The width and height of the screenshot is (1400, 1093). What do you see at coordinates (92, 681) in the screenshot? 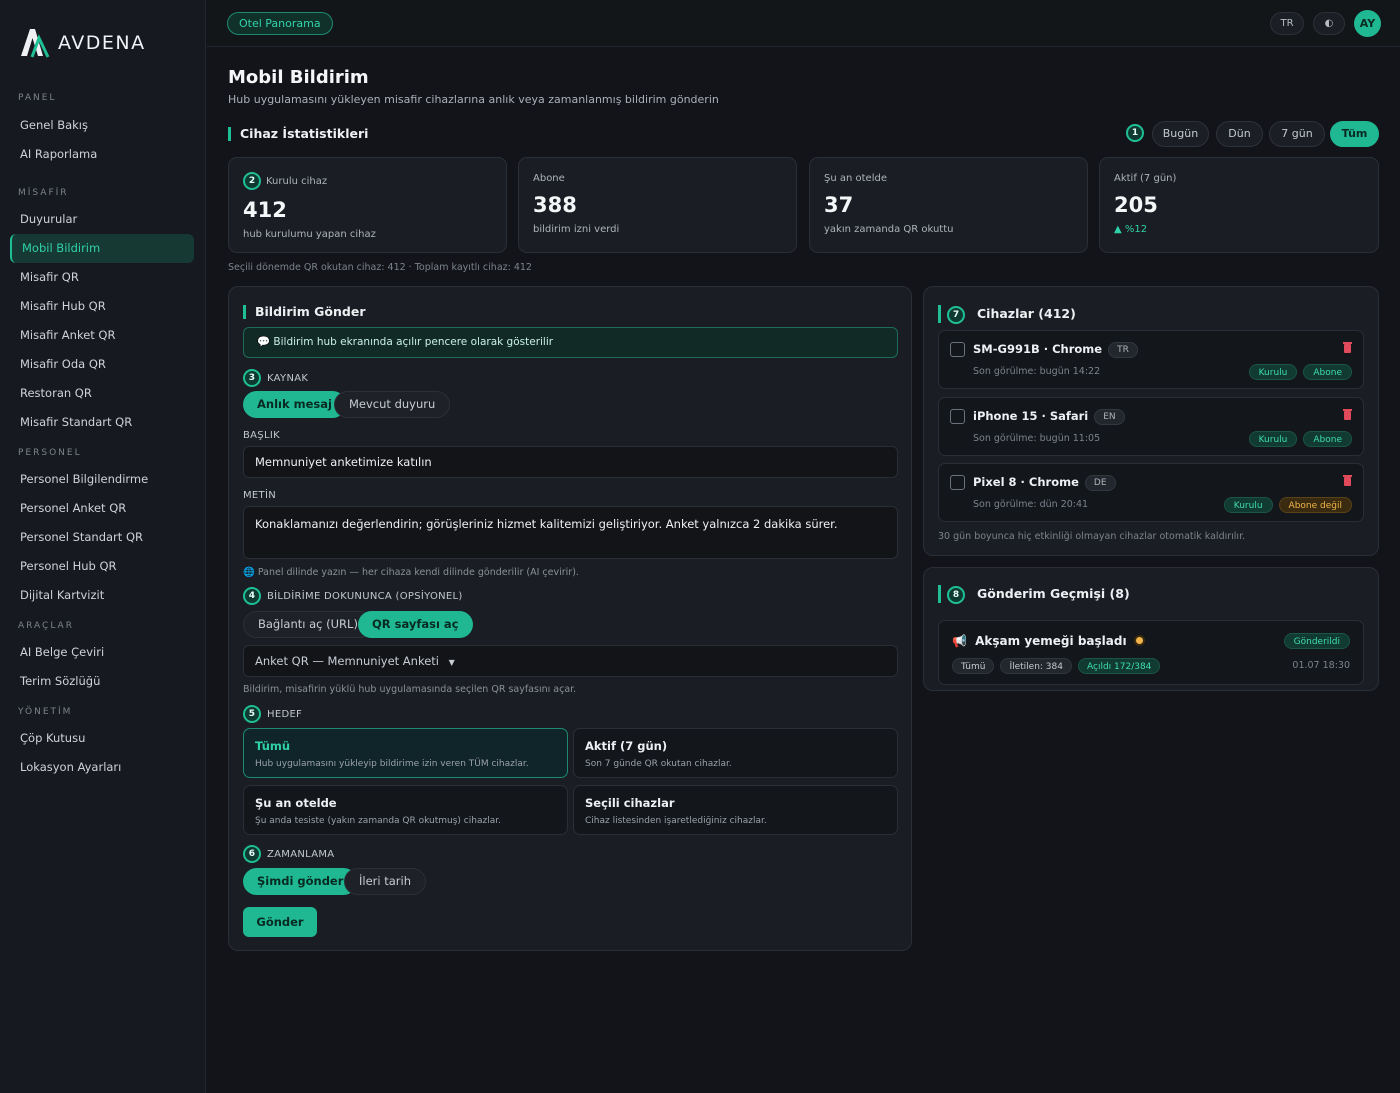
I see `sidebar-item-terim-sozlugu: Terim Sözlüğü` at bounding box center [92, 681].